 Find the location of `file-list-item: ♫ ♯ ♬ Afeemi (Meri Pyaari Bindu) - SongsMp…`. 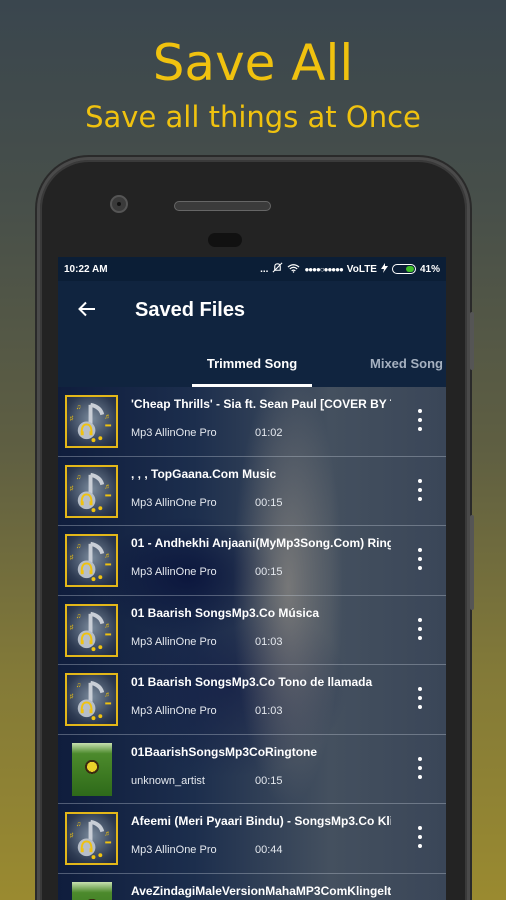

file-list-item: ♫ ♯ ♬ Afeemi (Meri Pyaari Bindu) - SongsMp… is located at coordinates (252, 839).